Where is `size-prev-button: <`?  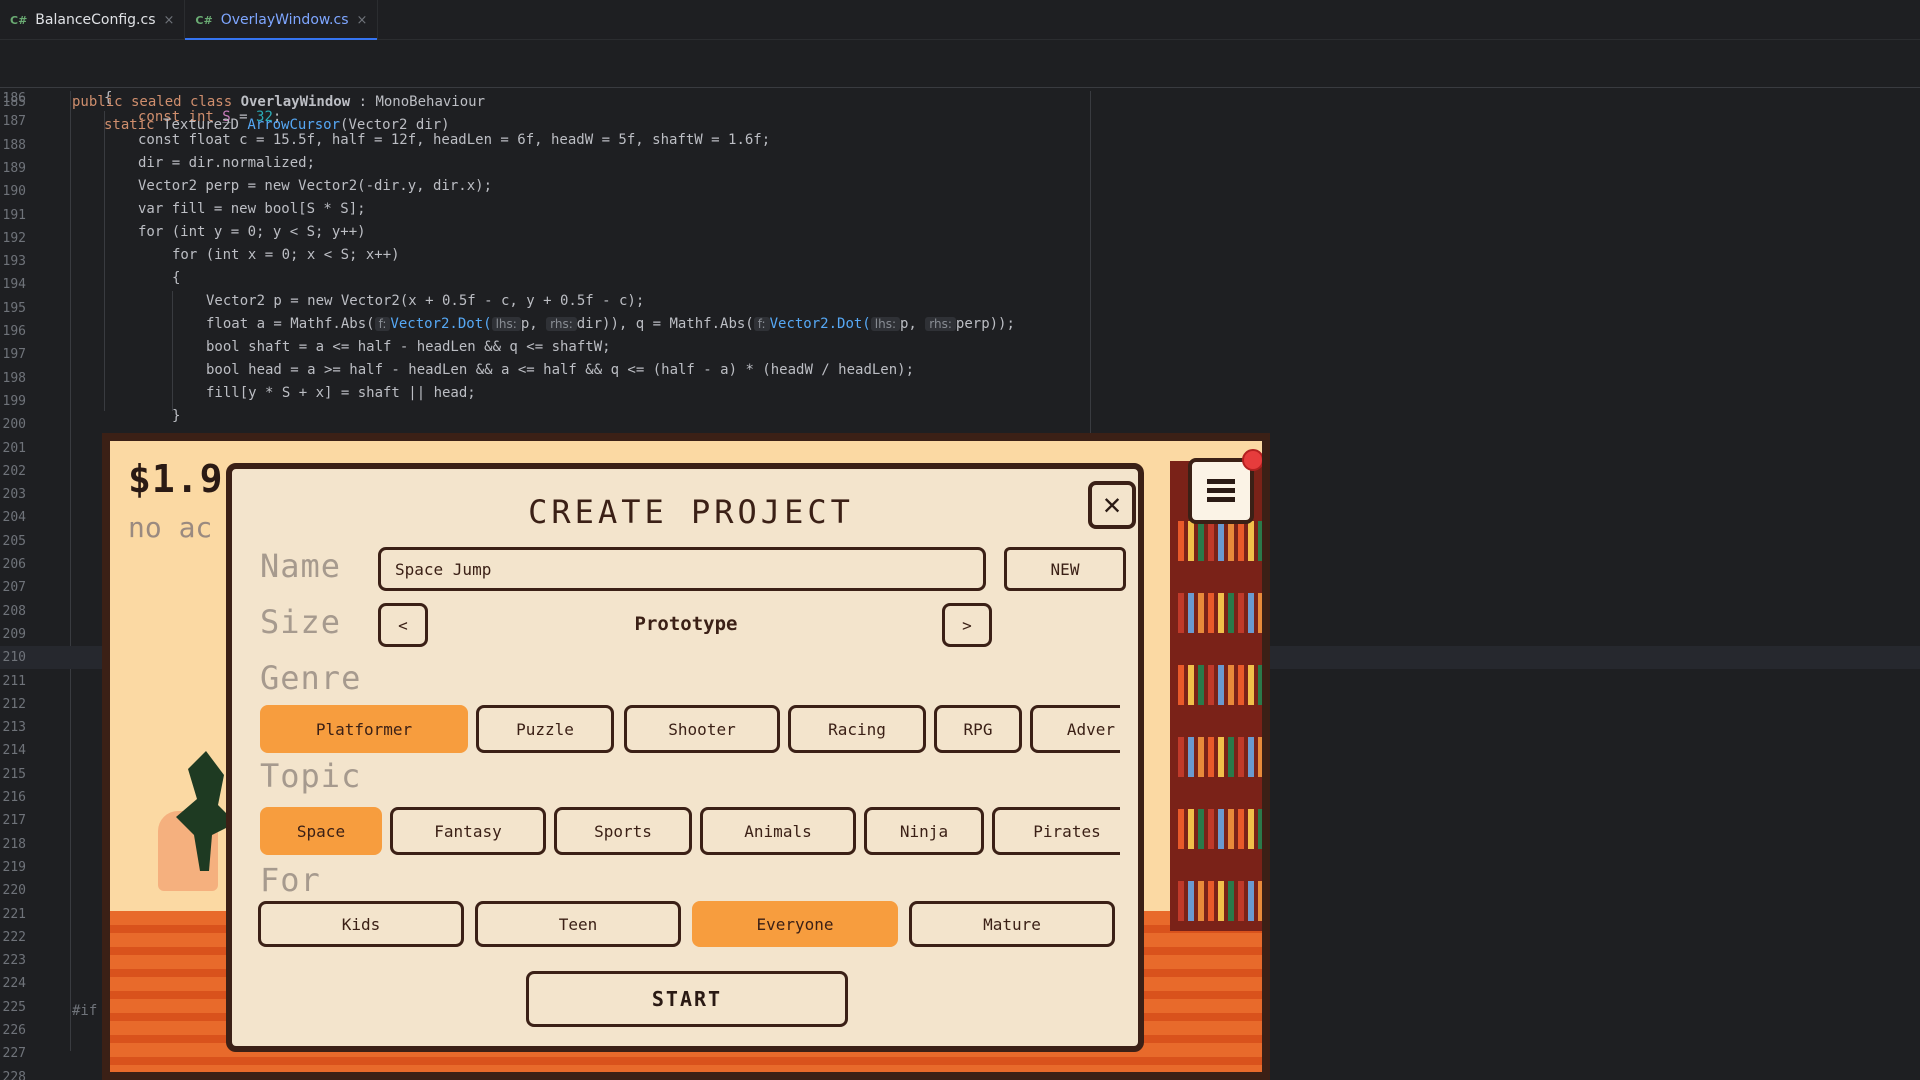
size-prev-button: < is located at coordinates (403, 625).